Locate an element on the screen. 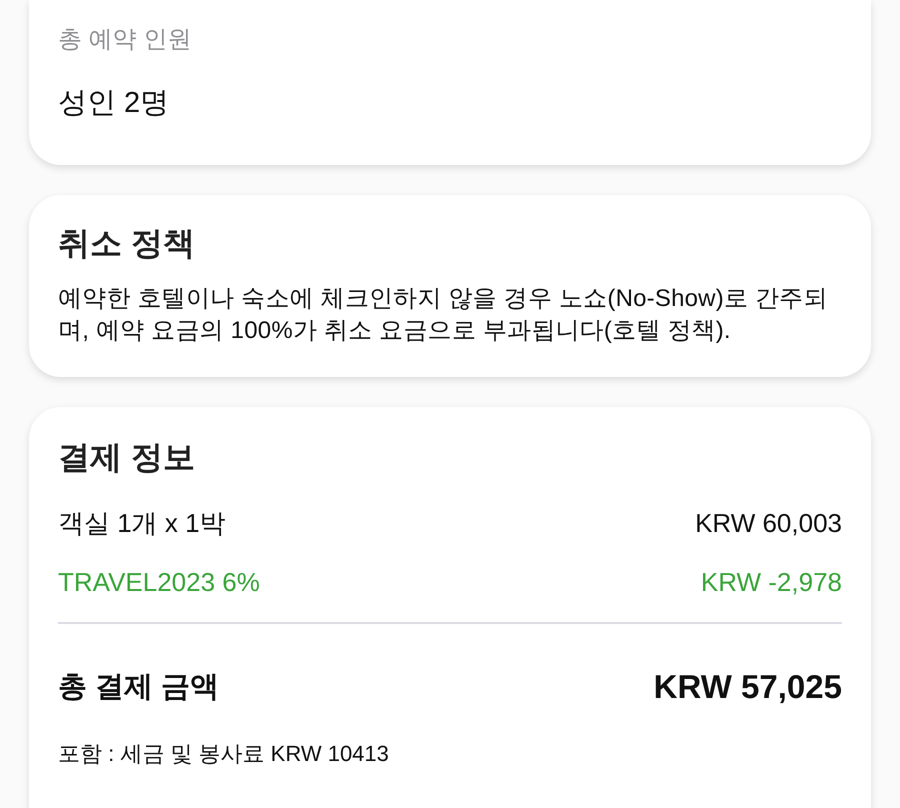 The image size is (900, 808). discount-amount: KRW -2,978 is located at coordinates (771, 582).